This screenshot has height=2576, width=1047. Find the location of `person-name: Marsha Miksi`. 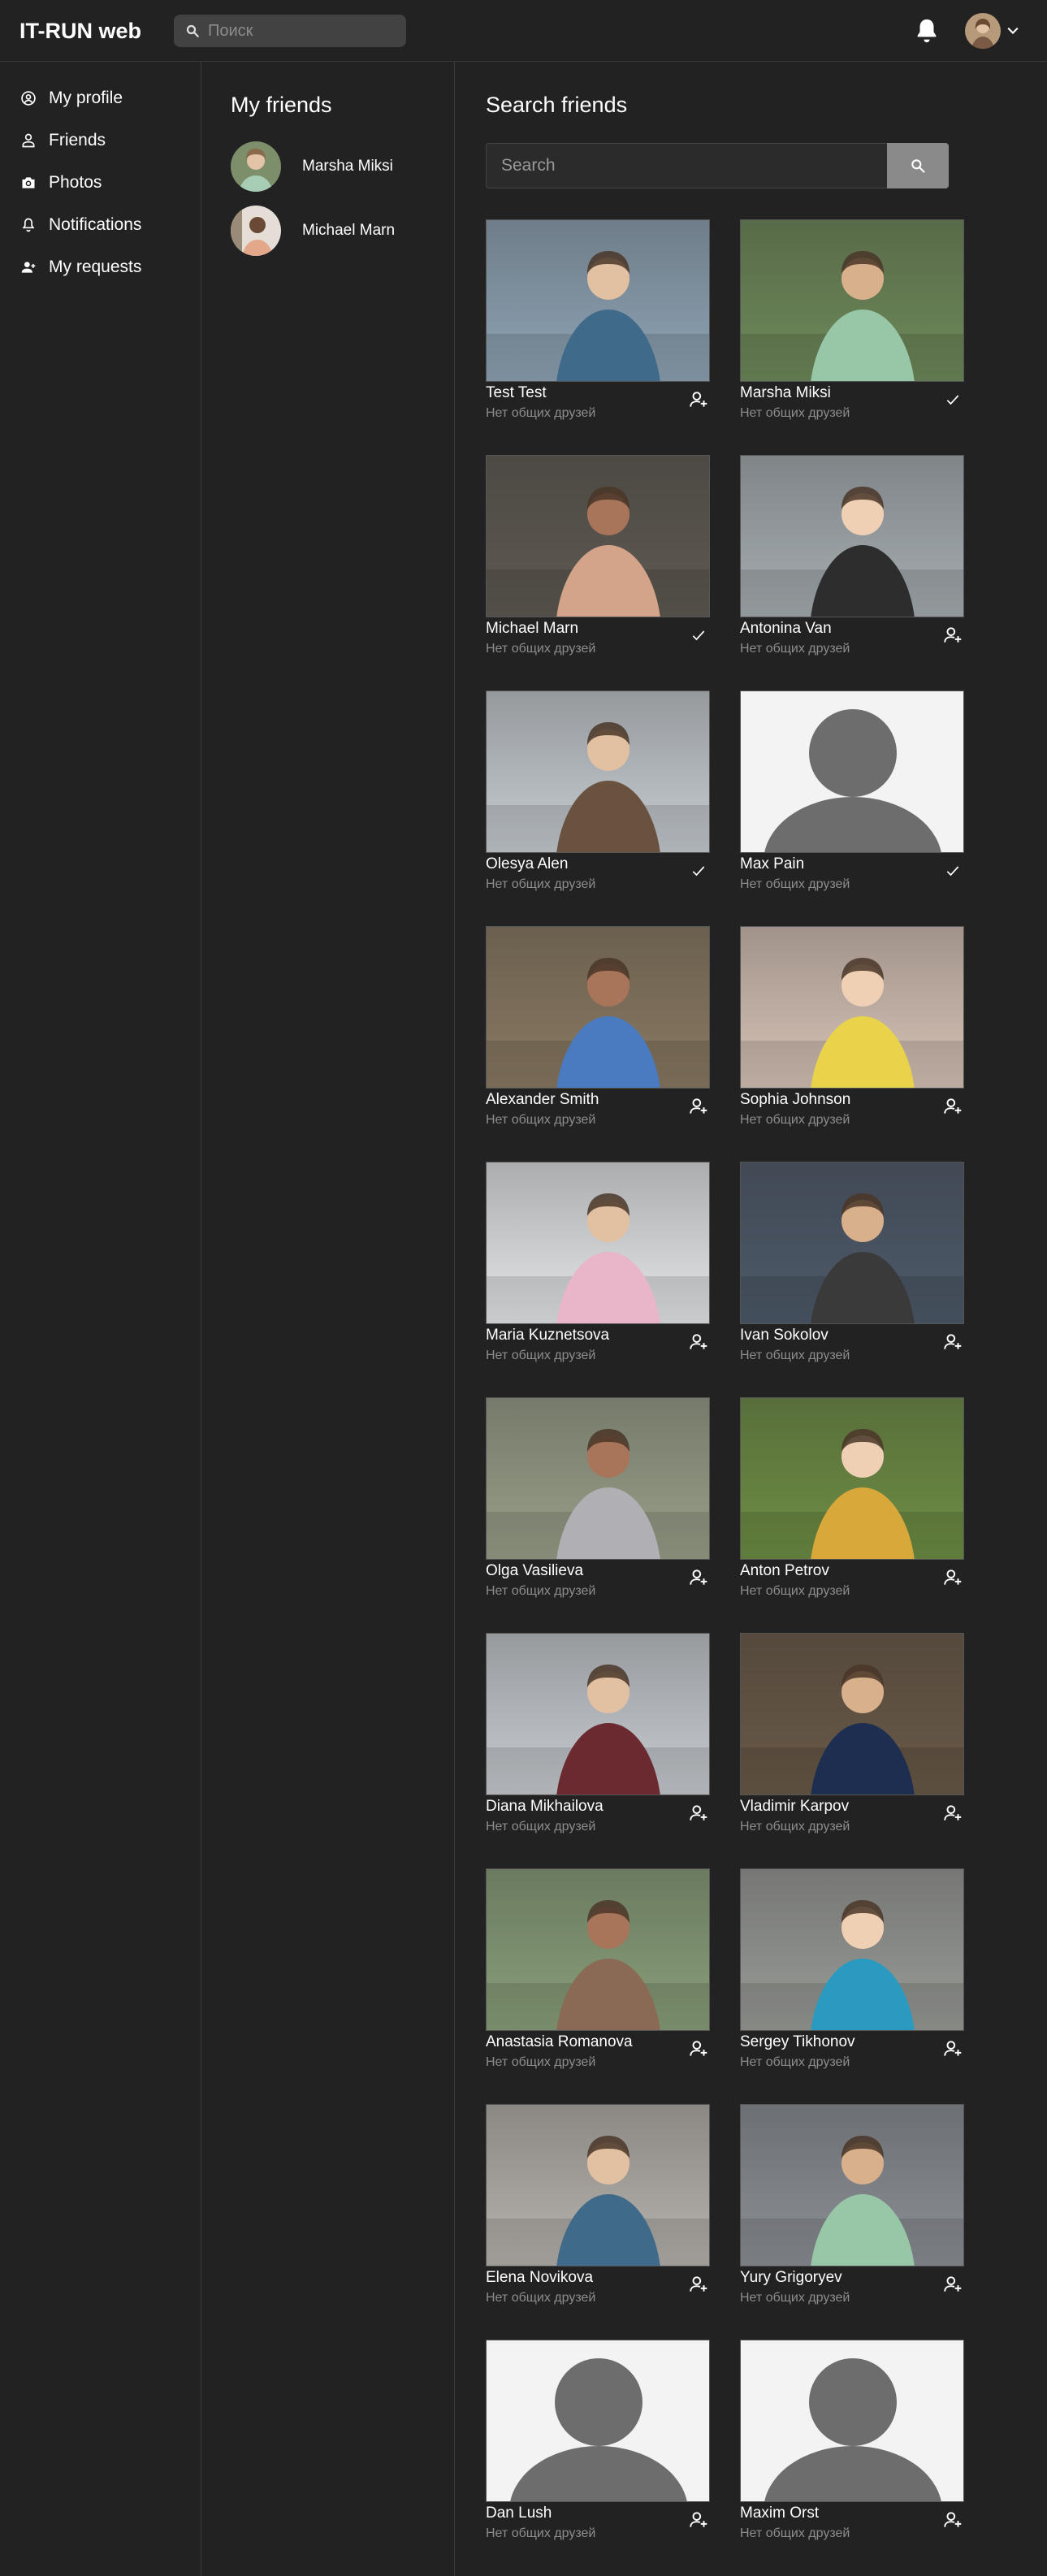

person-name: Marsha Miksi is located at coordinates (785, 393).